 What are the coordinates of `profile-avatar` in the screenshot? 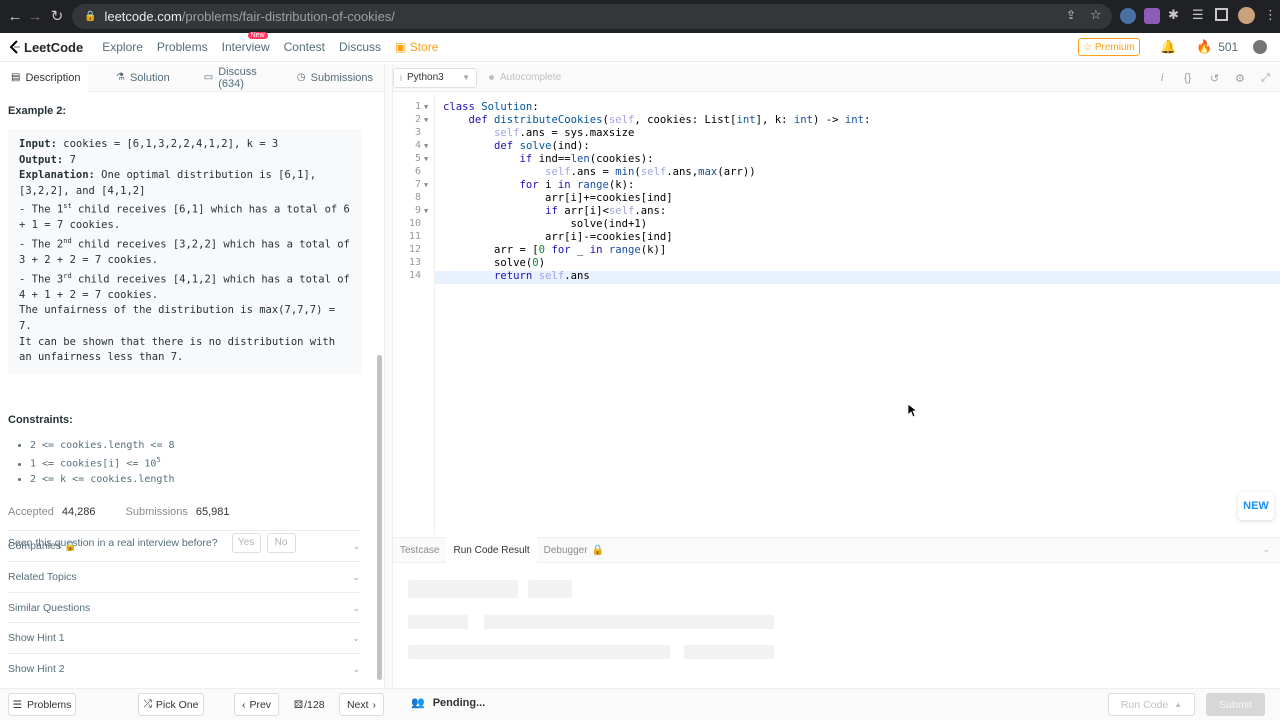 It's located at (1246, 15).